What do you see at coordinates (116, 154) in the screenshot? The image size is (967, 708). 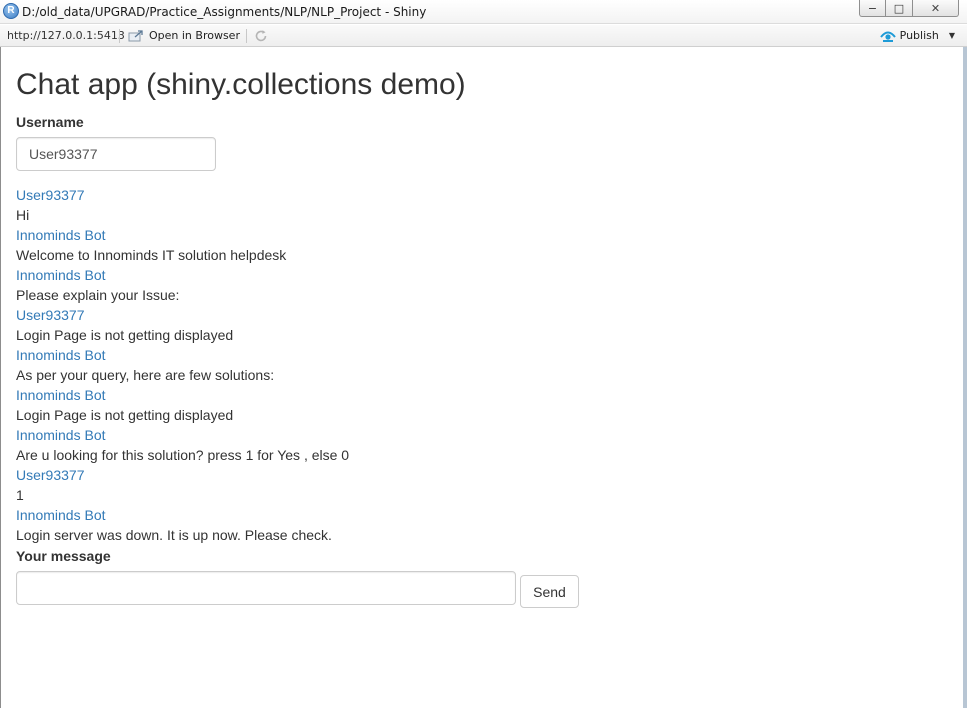 I see `username-input` at bounding box center [116, 154].